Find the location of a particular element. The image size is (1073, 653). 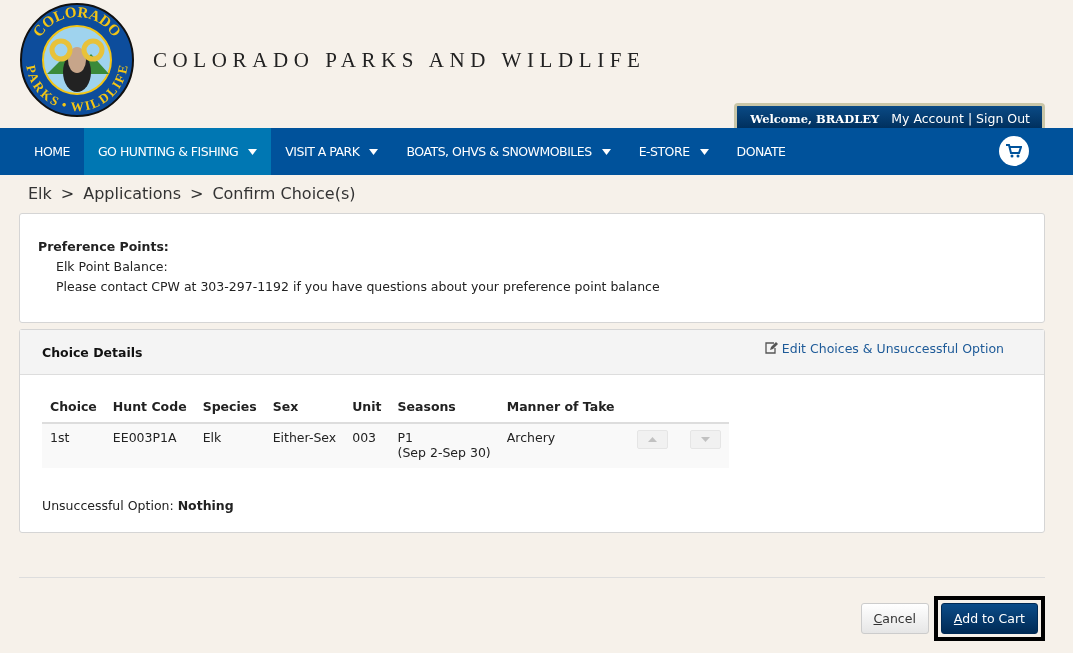

table-cell: 1st is located at coordinates (73, 445).